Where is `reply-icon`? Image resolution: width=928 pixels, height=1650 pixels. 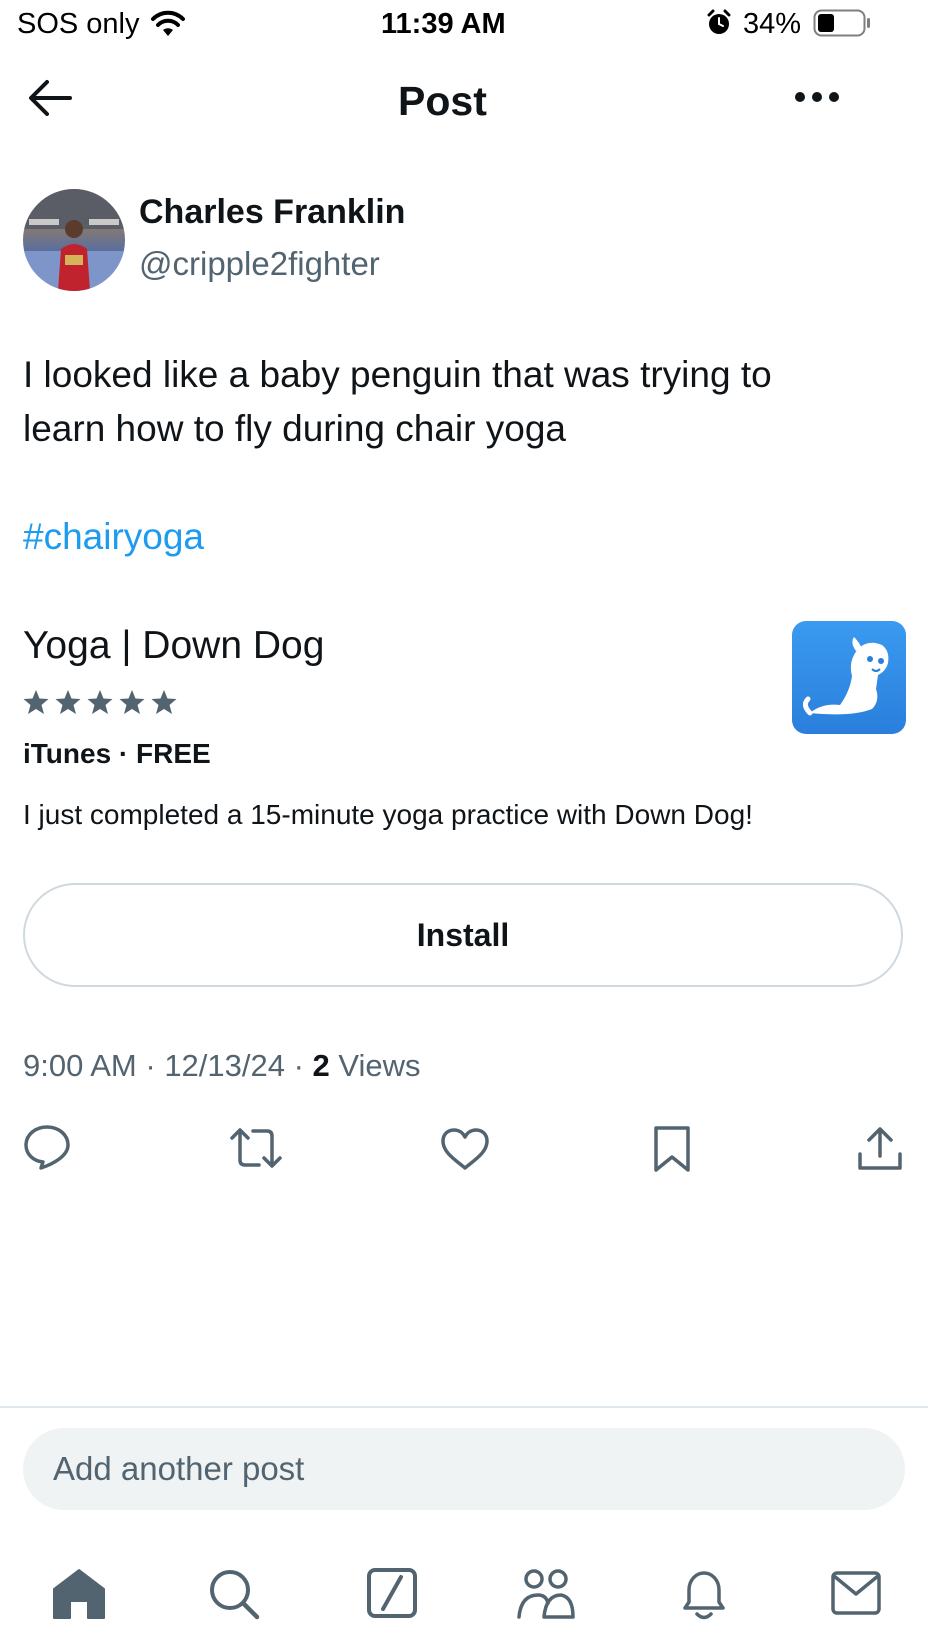 reply-icon is located at coordinates (47, 1147).